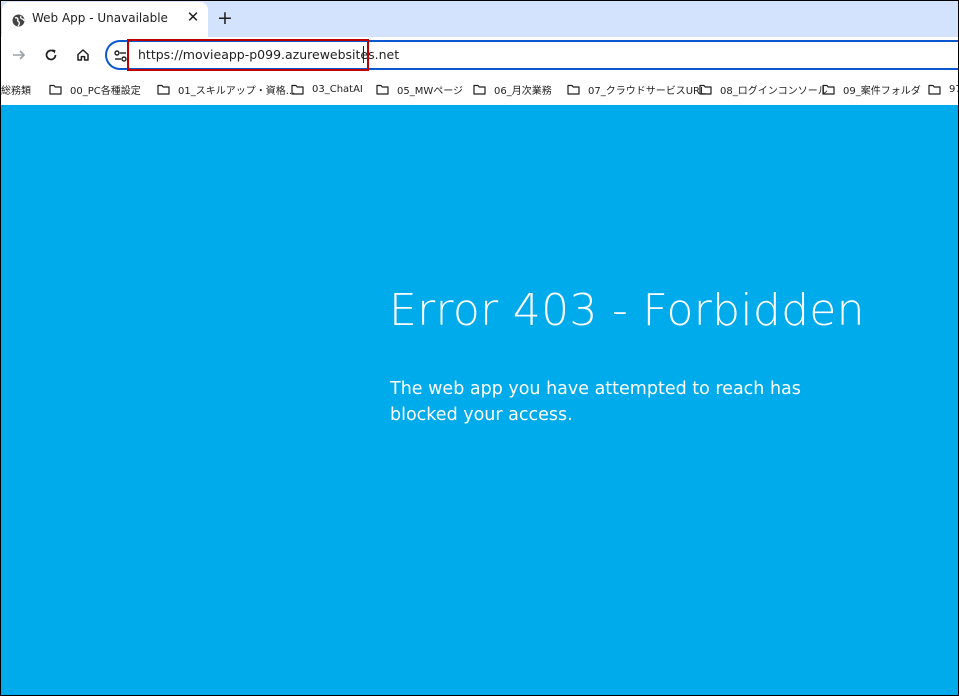 The width and height of the screenshot is (959, 696). Describe the element at coordinates (225, 18) in the screenshot. I see `new-tab-button: +` at that location.